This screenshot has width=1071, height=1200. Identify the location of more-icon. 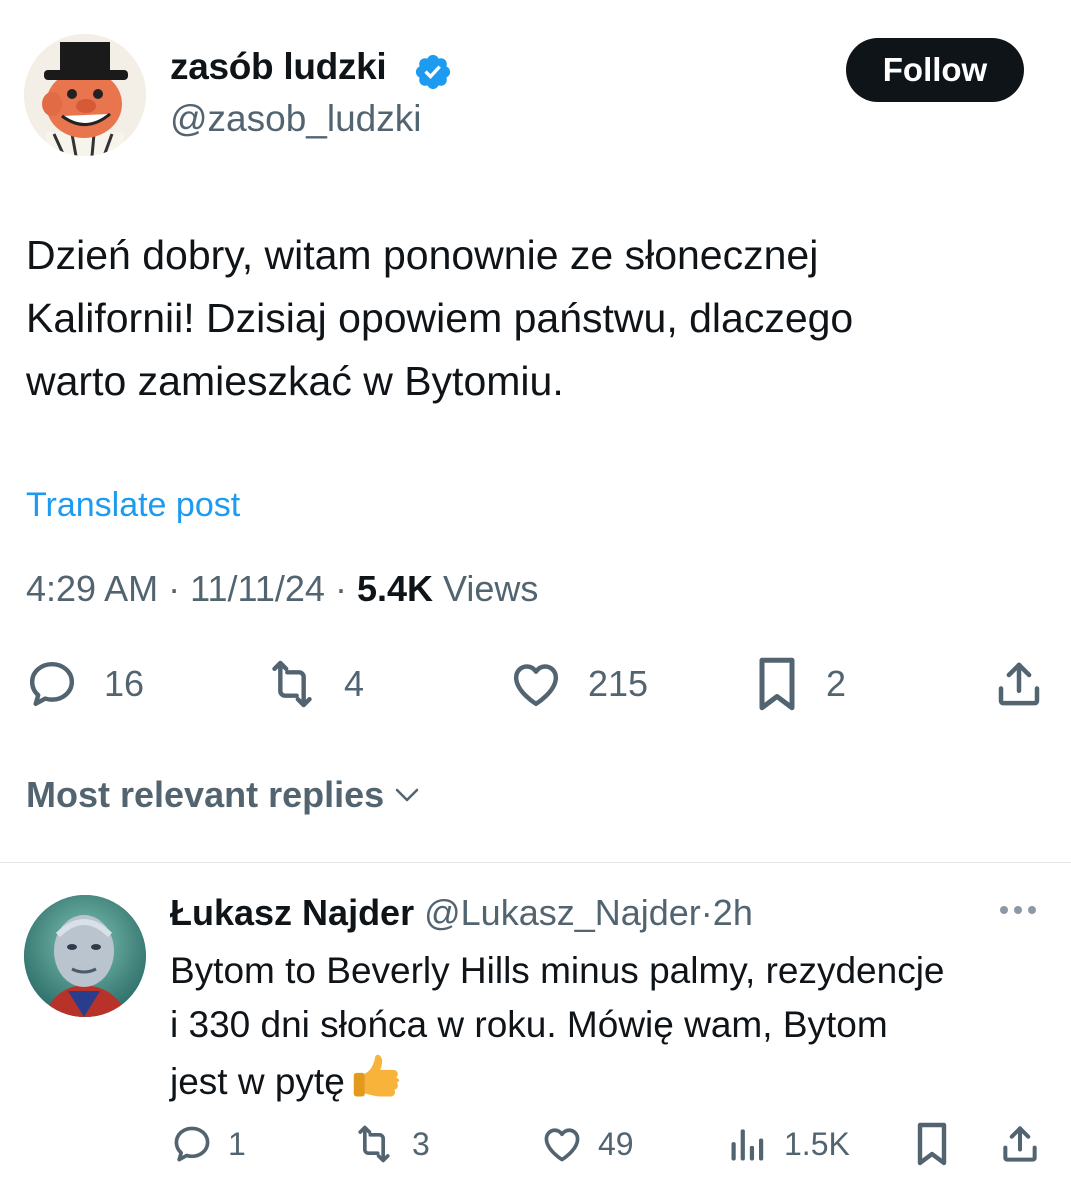
(1018, 910).